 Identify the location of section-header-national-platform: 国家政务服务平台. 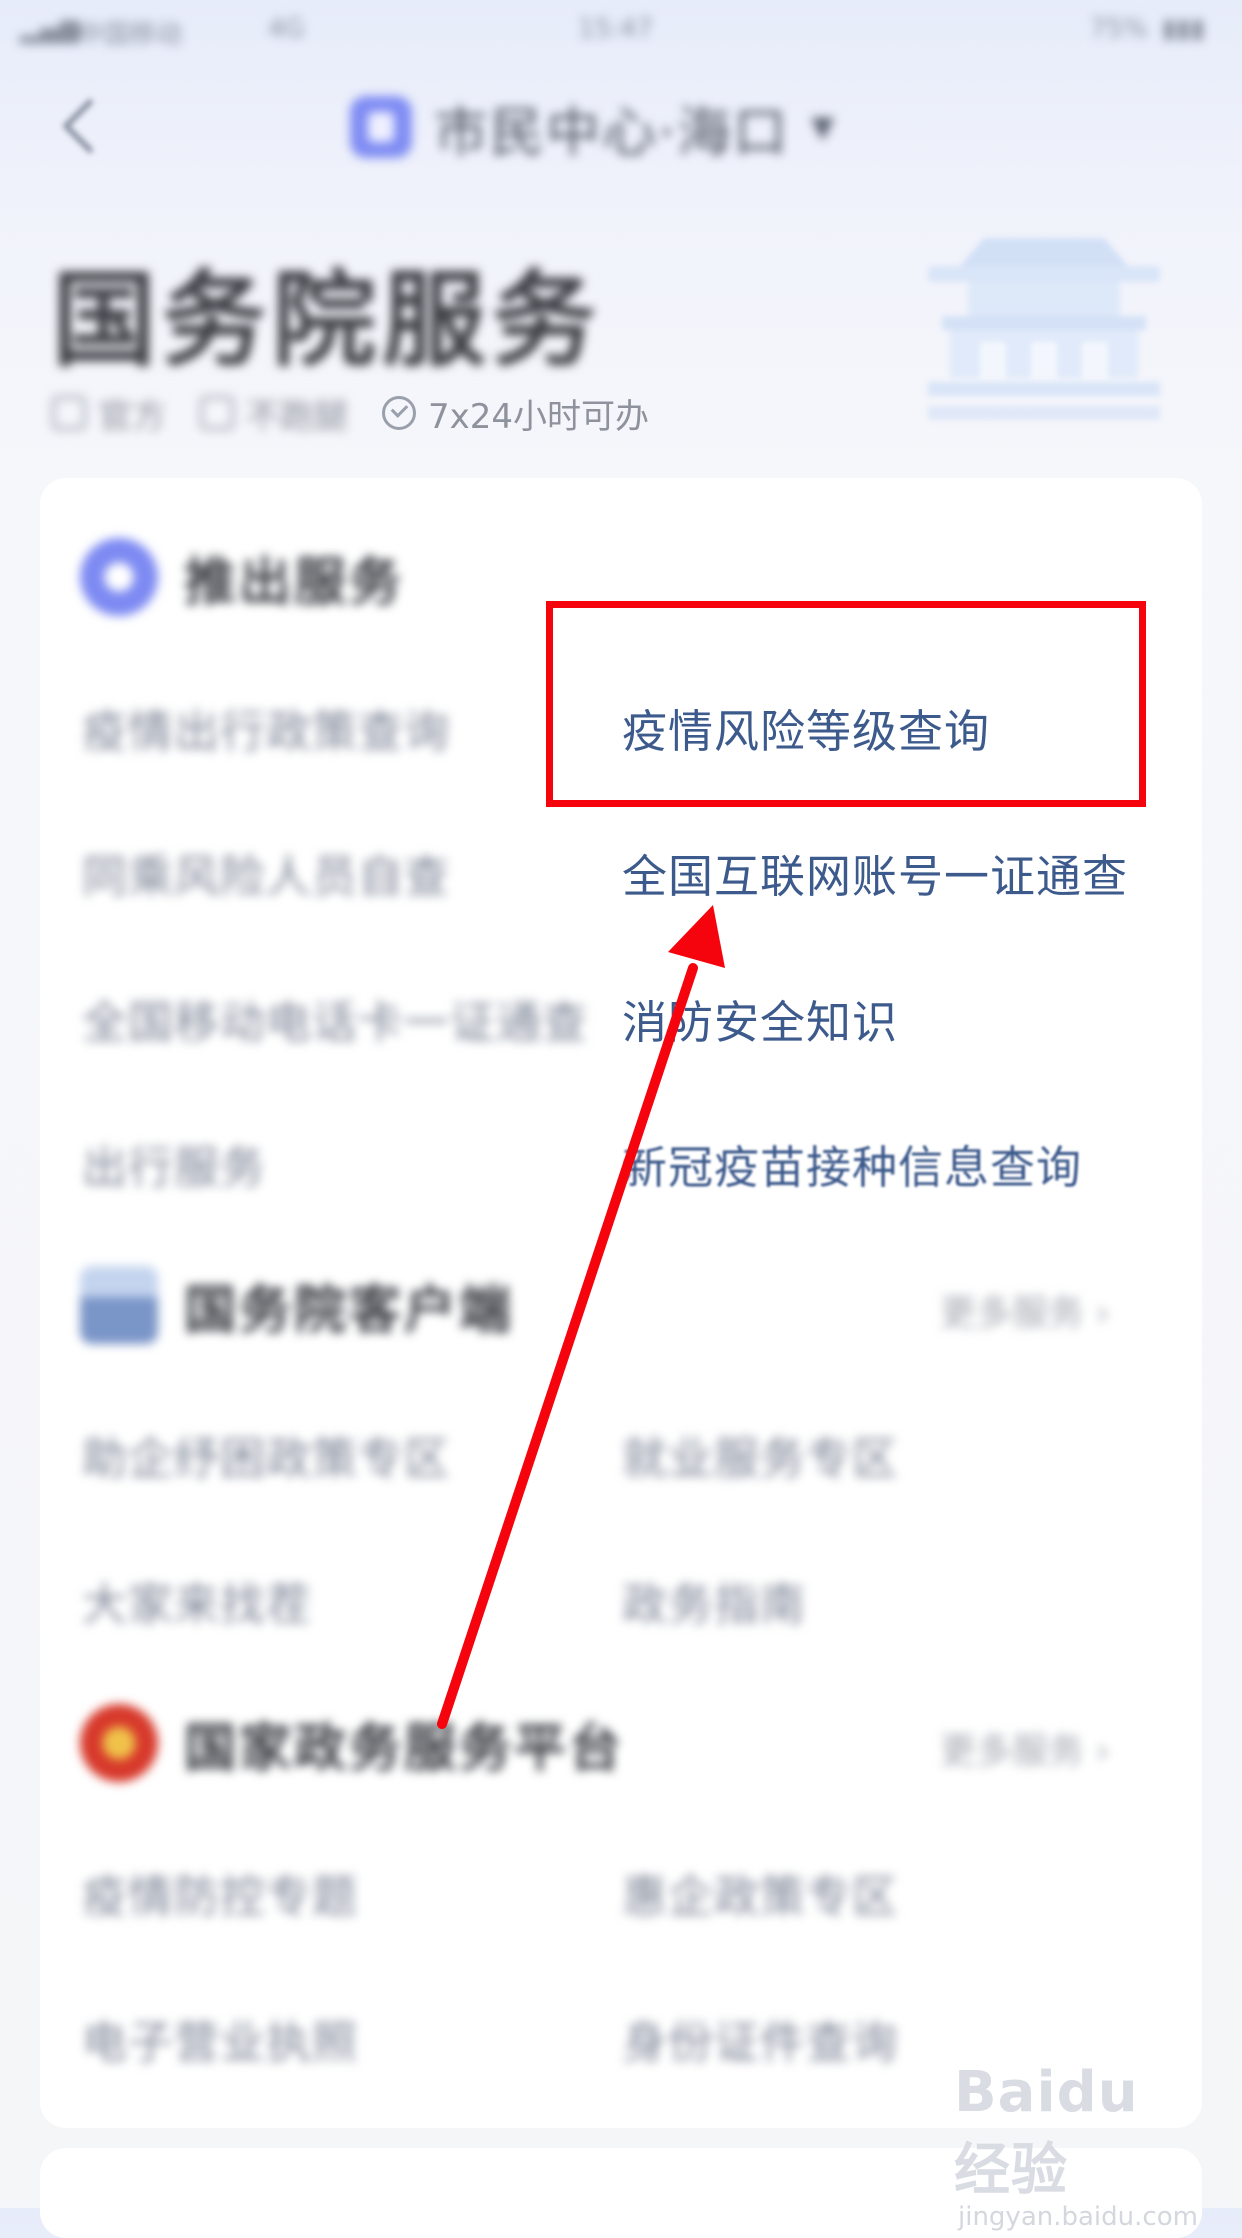
(352, 1743).